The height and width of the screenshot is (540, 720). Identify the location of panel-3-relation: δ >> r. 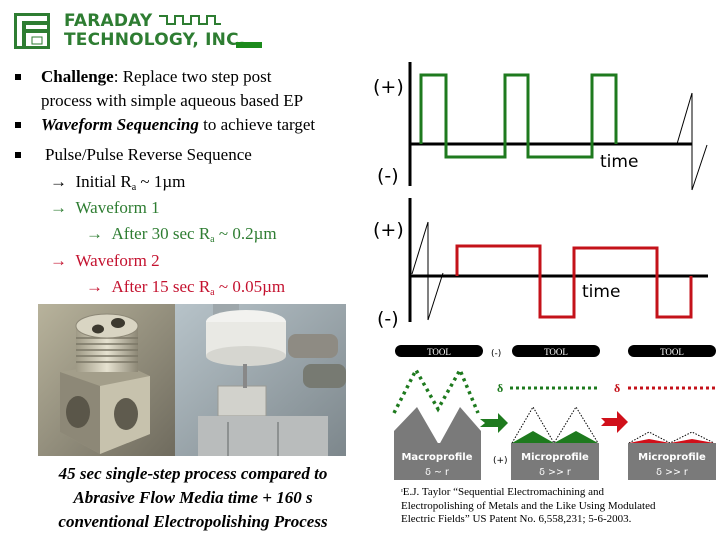
(672, 472).